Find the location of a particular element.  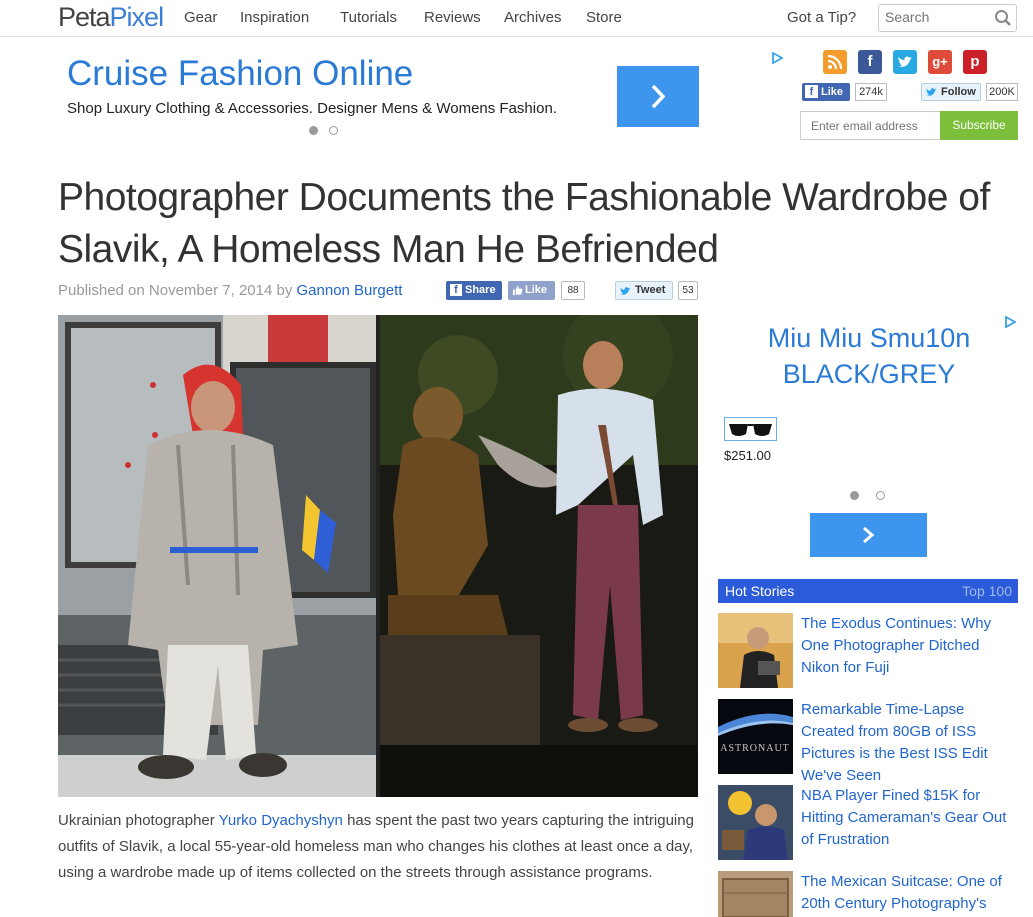

like-count: 274k is located at coordinates (871, 92).